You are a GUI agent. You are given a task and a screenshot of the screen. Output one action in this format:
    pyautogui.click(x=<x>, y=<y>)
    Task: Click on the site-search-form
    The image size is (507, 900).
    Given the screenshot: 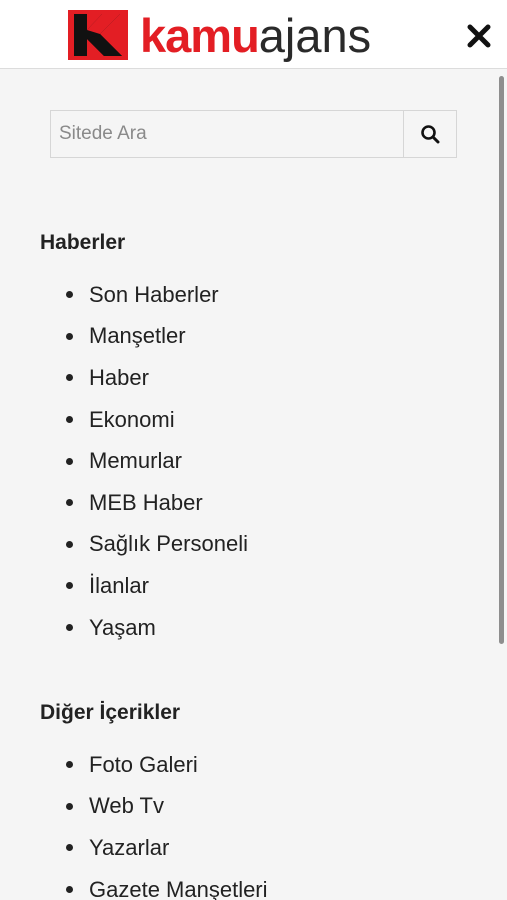 What is the action you would take?
    pyautogui.click(x=253, y=134)
    